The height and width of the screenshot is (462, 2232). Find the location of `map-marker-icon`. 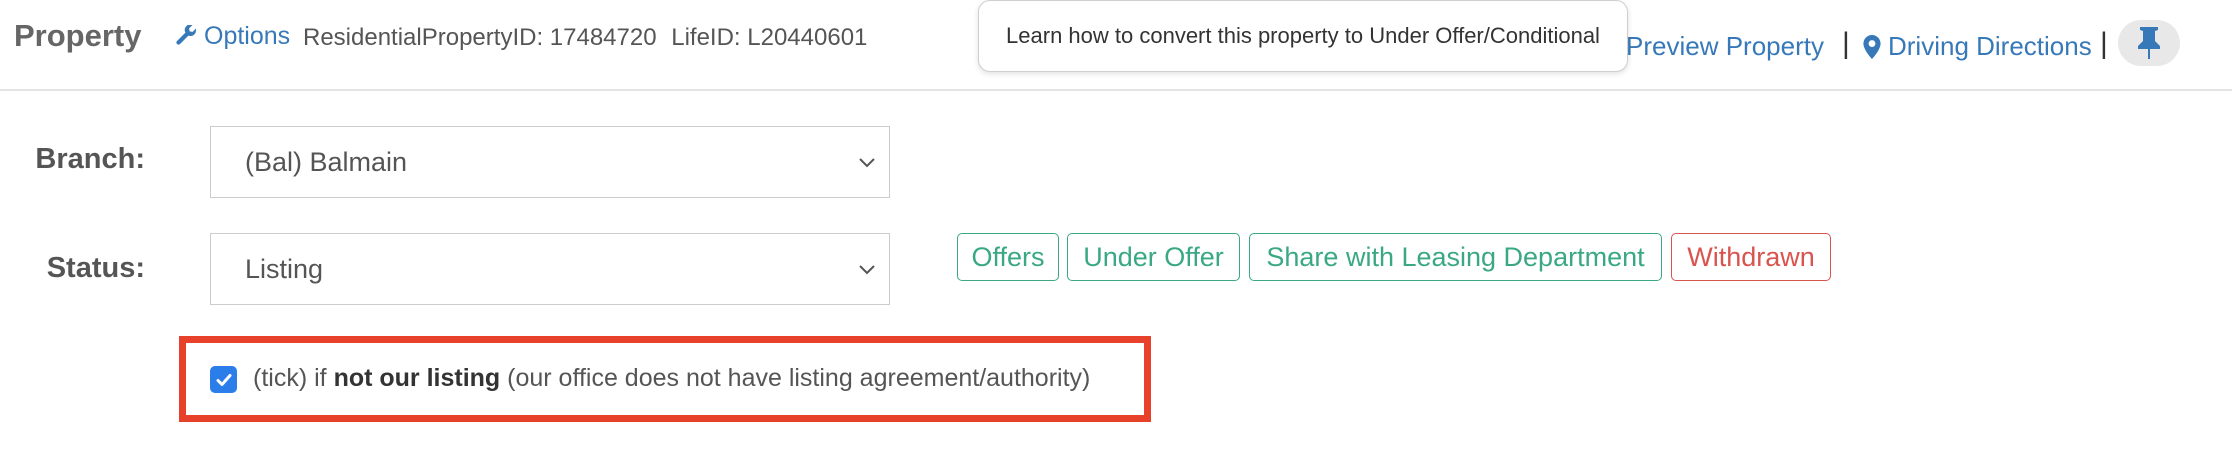

map-marker-icon is located at coordinates (1872, 46).